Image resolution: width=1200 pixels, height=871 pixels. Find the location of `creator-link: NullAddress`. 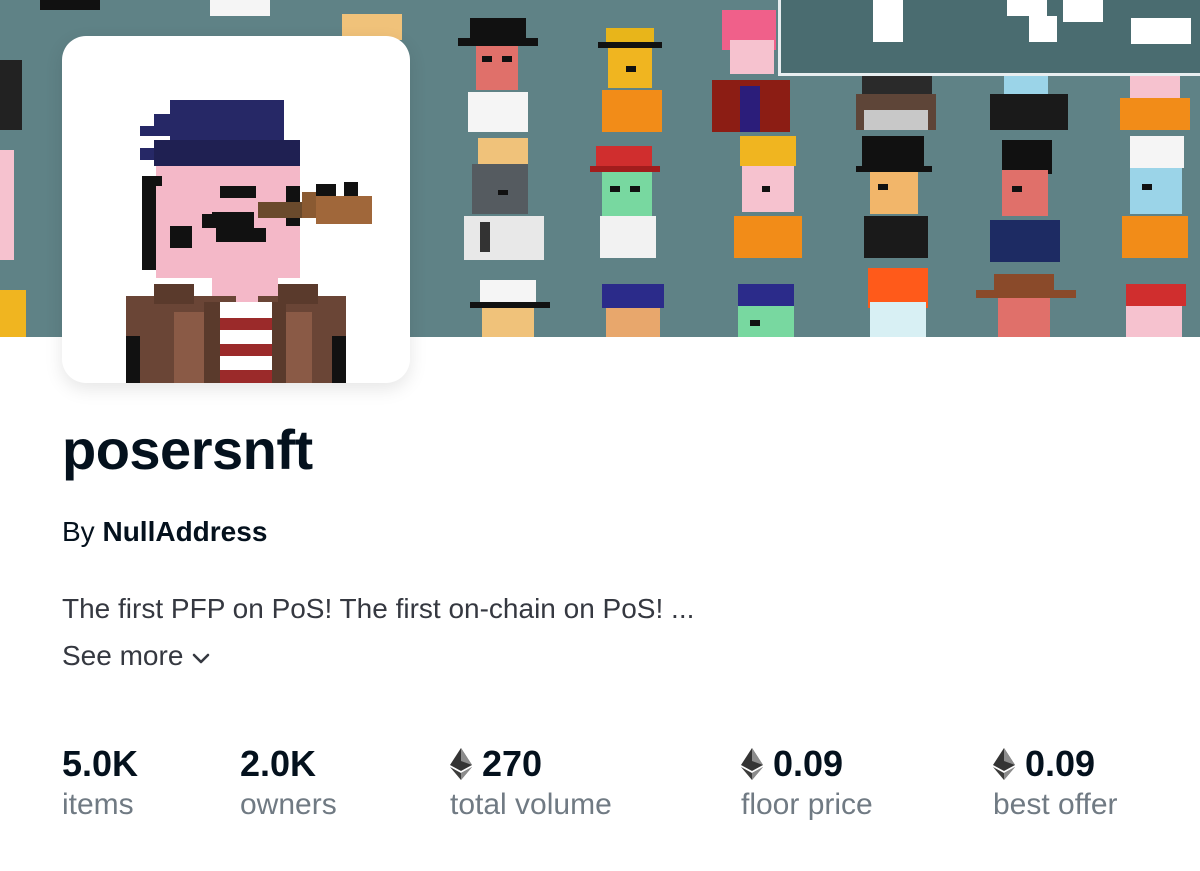

creator-link: NullAddress is located at coordinates (184, 531).